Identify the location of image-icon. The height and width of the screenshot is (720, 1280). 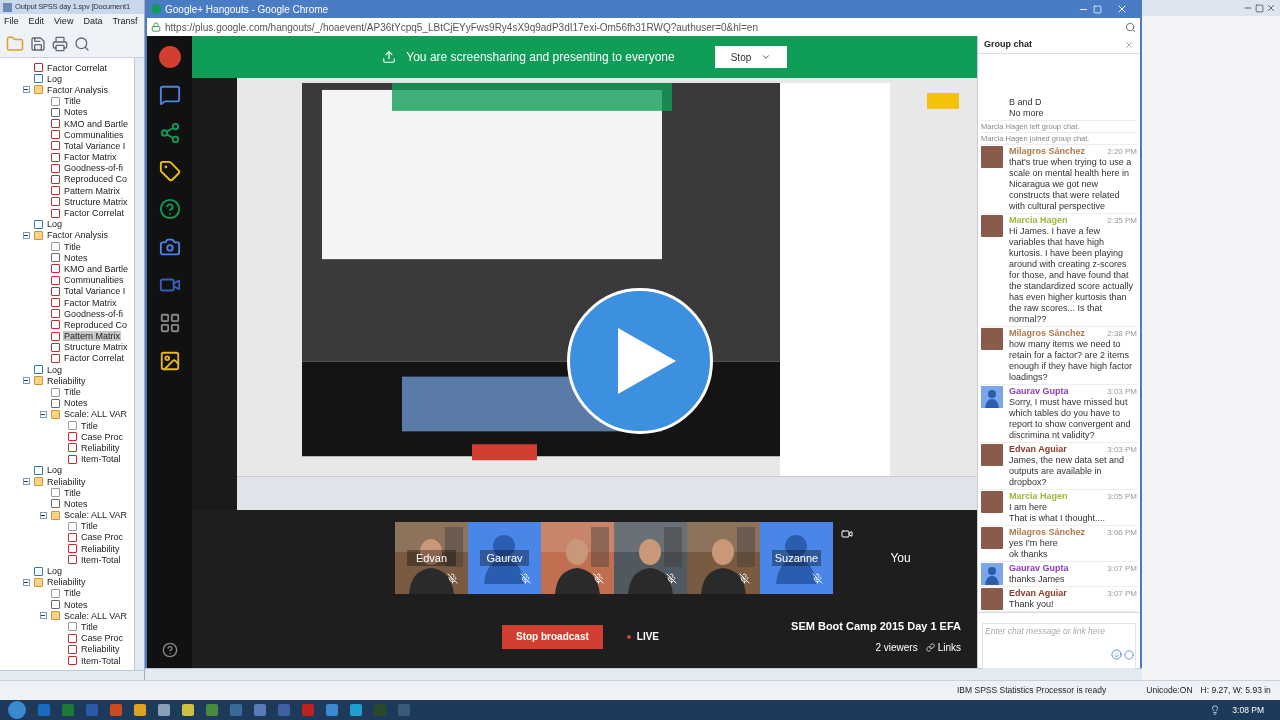
(169, 361).